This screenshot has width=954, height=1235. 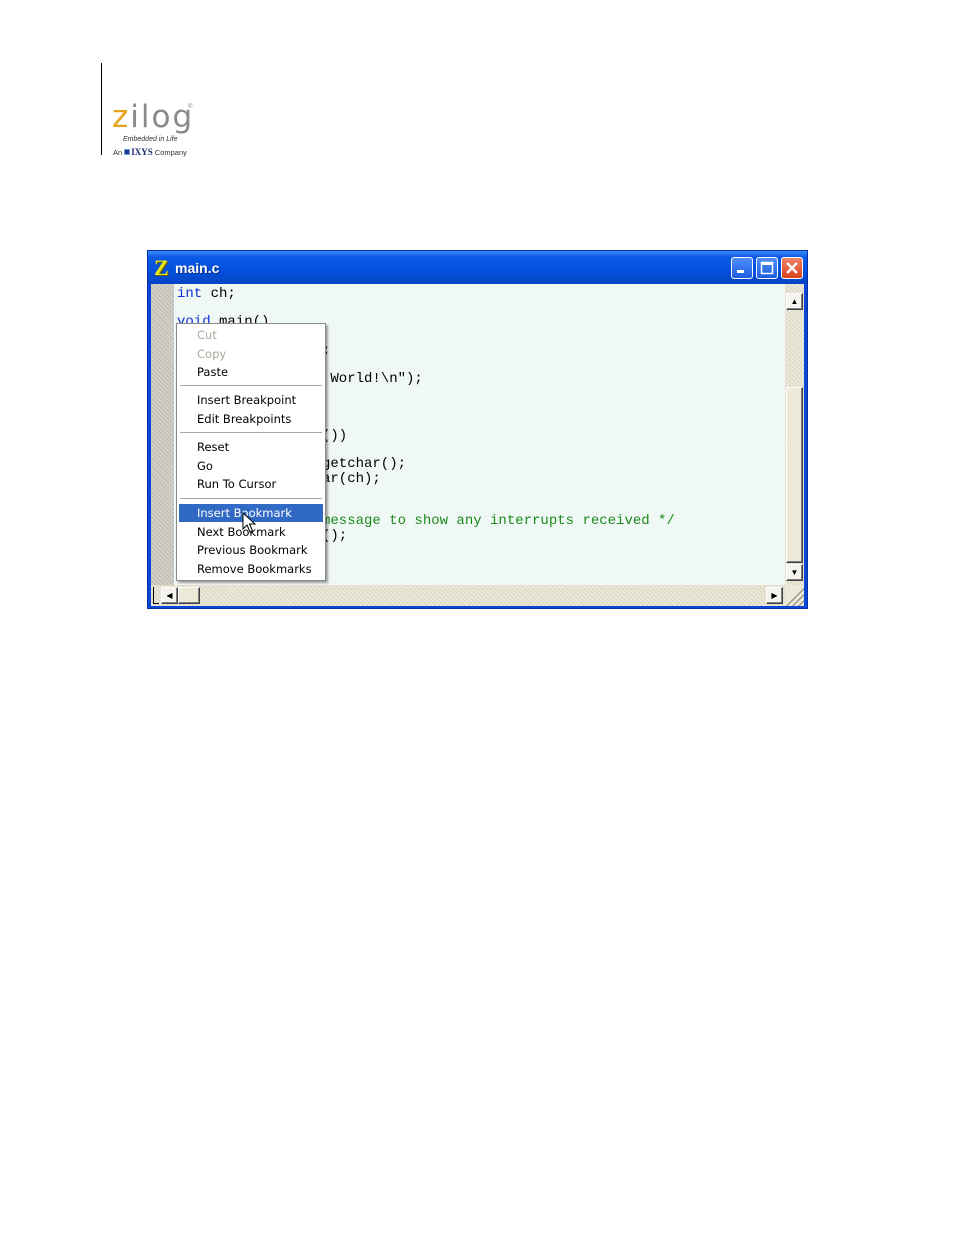 What do you see at coordinates (212, 354) in the screenshot?
I see `menu-item-copy: Copy` at bounding box center [212, 354].